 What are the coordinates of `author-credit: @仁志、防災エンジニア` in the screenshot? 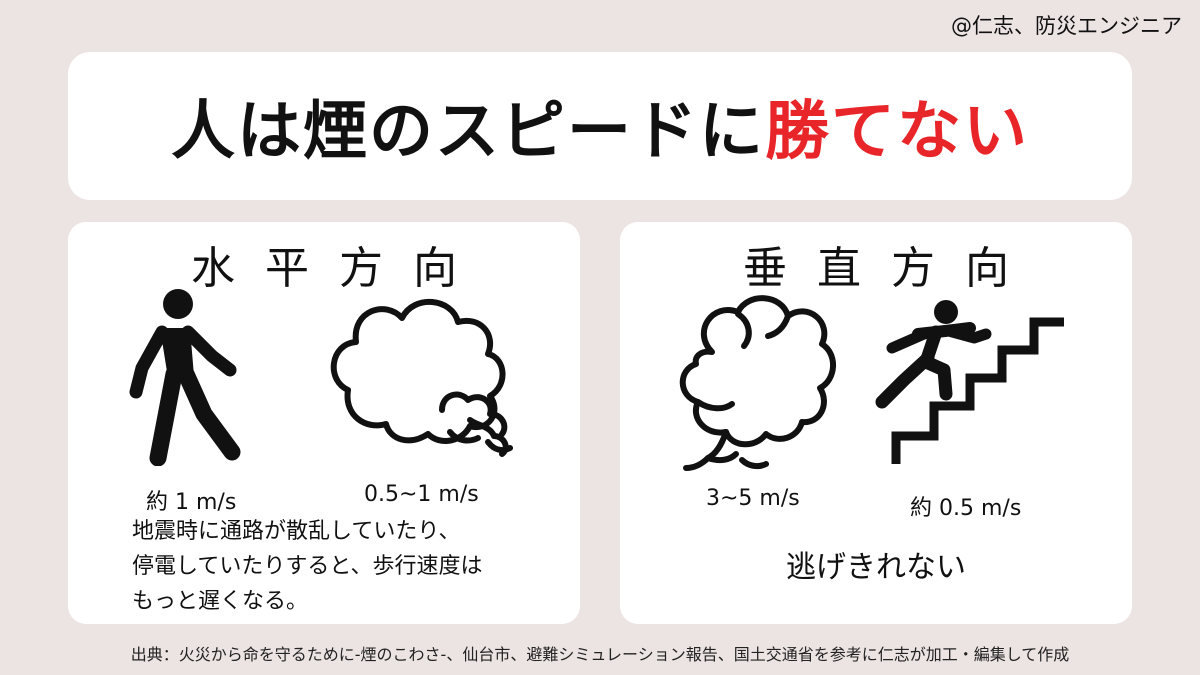 It's located at (1066, 26).